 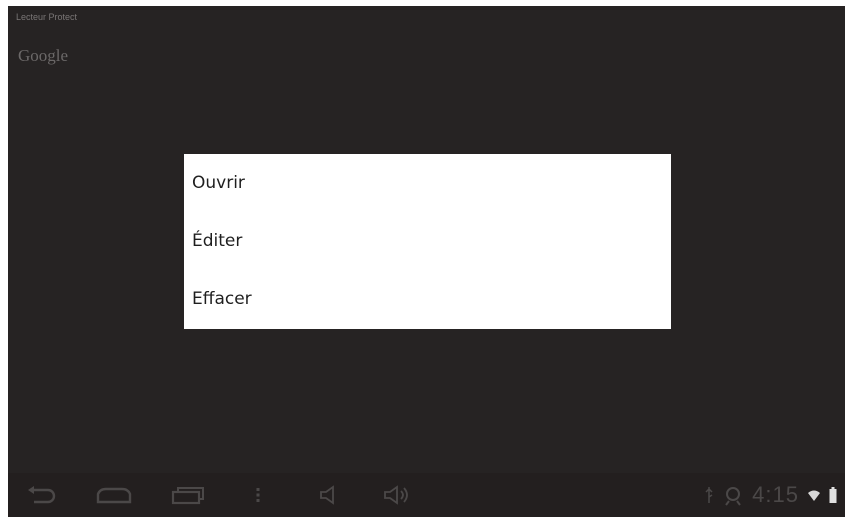 I want to click on wifi-icon, so click(x=814, y=495).